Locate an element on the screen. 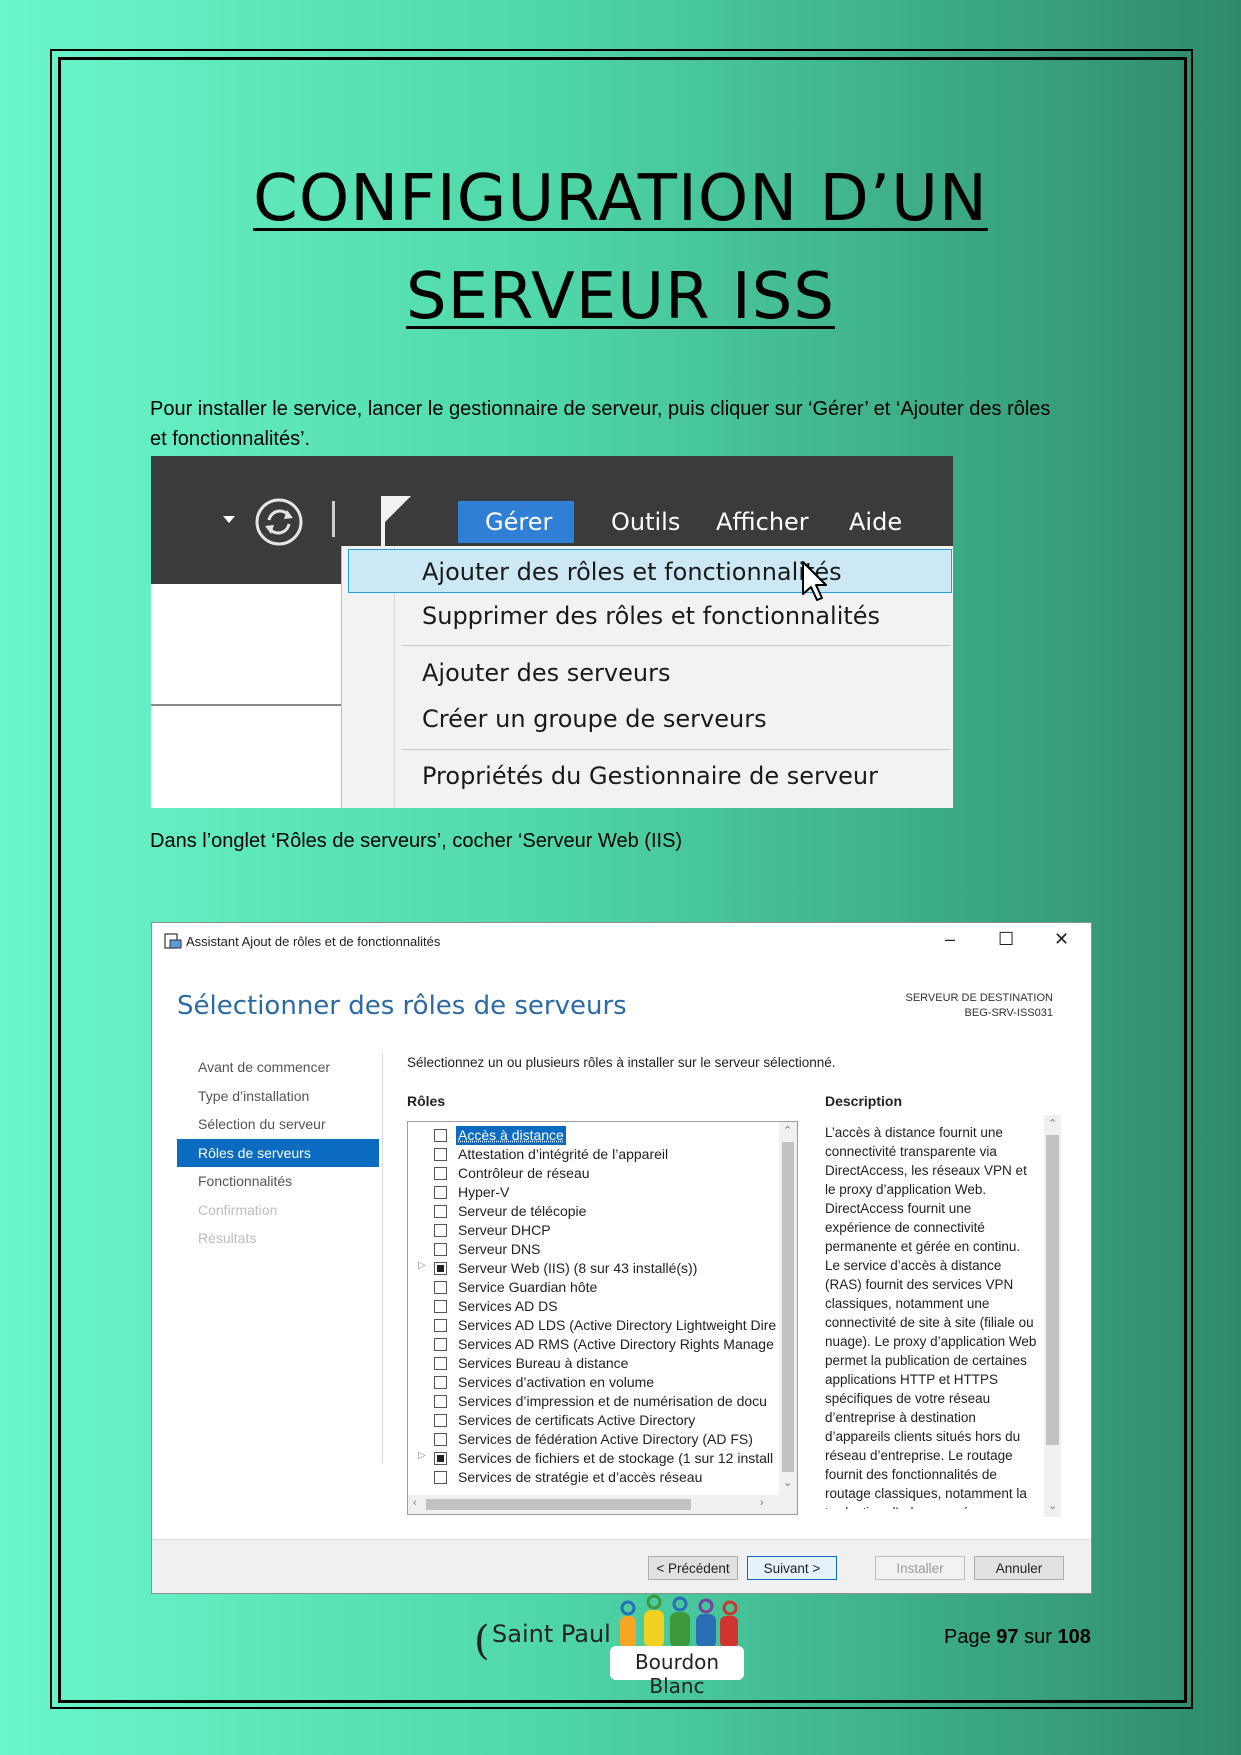 The image size is (1241, 1755). flag-icon is located at coordinates (397, 522).